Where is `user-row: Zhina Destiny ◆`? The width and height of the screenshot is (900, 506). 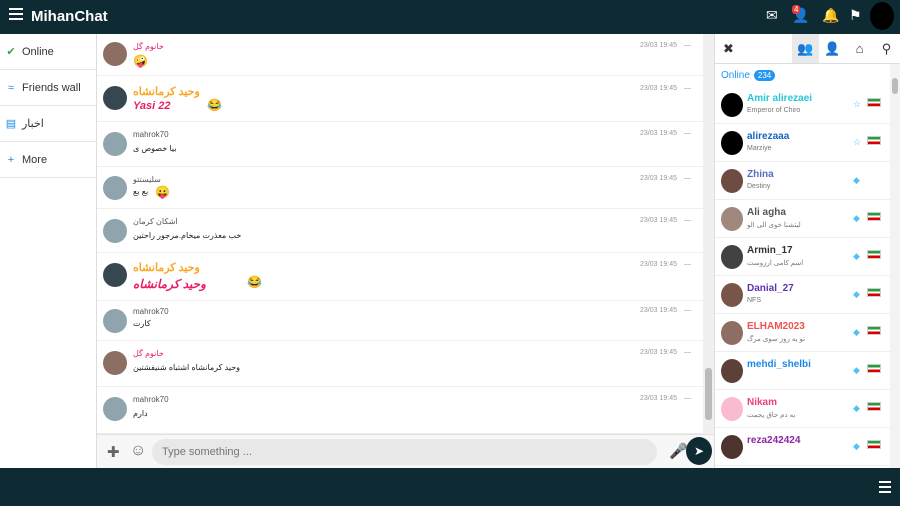 user-row: Zhina Destiny ◆ is located at coordinates (807, 181).